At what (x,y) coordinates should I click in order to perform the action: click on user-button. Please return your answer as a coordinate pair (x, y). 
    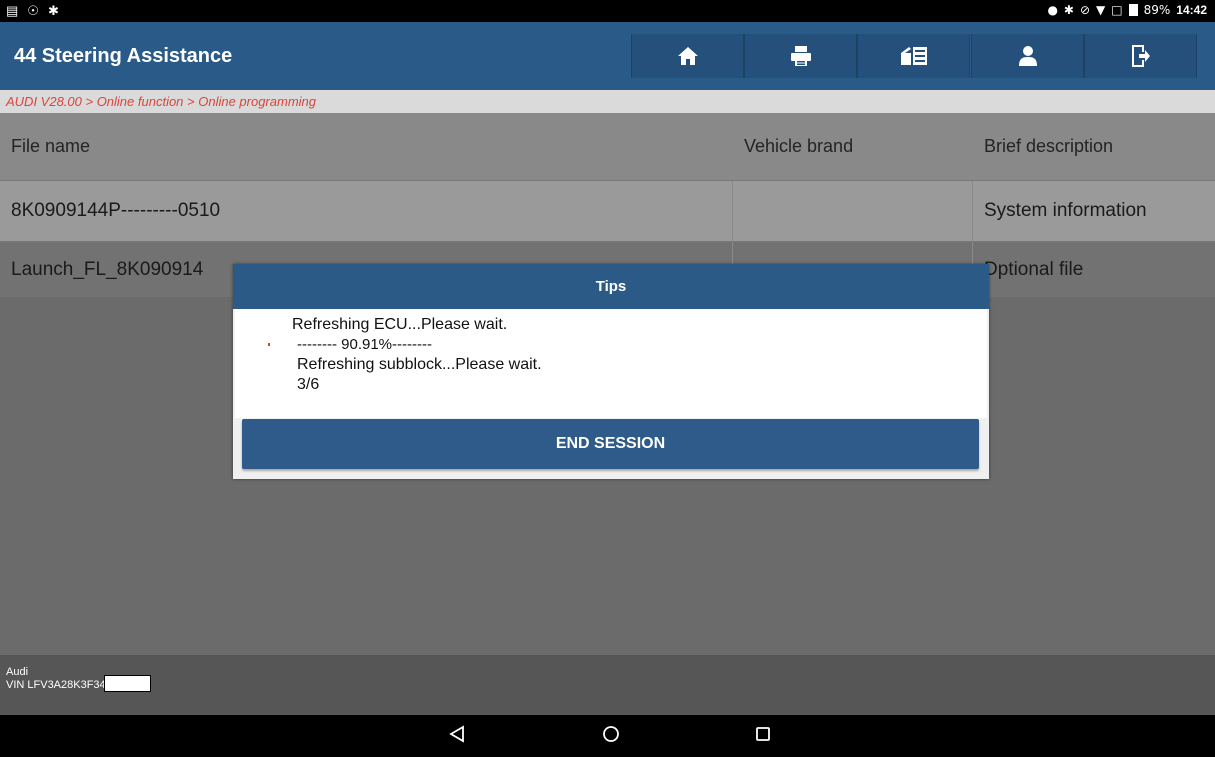
    Looking at the image, I should click on (1027, 56).